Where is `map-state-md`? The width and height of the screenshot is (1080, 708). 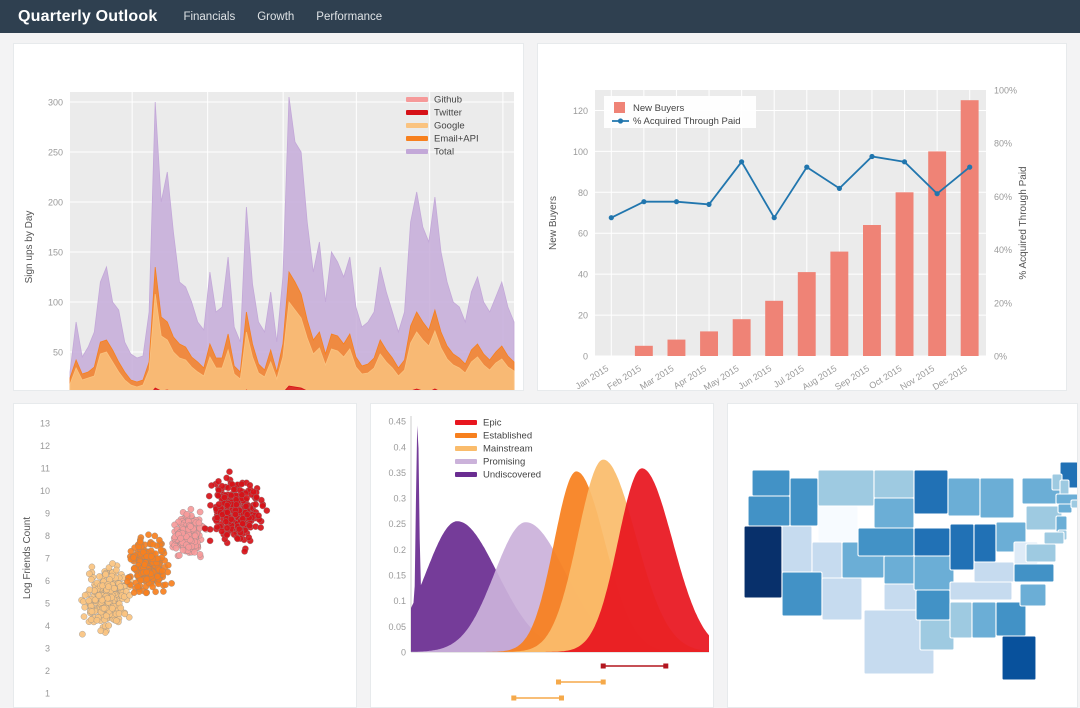 map-state-md is located at coordinates (1054, 538).